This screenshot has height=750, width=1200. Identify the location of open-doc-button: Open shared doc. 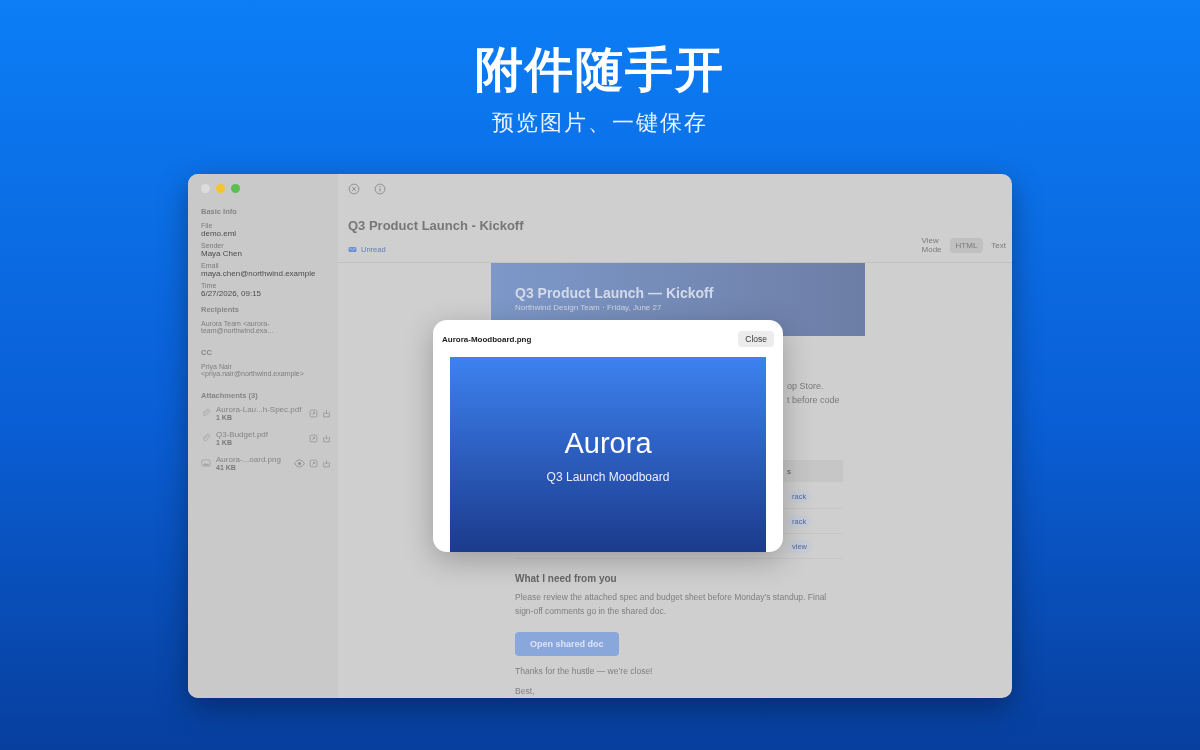
(567, 644).